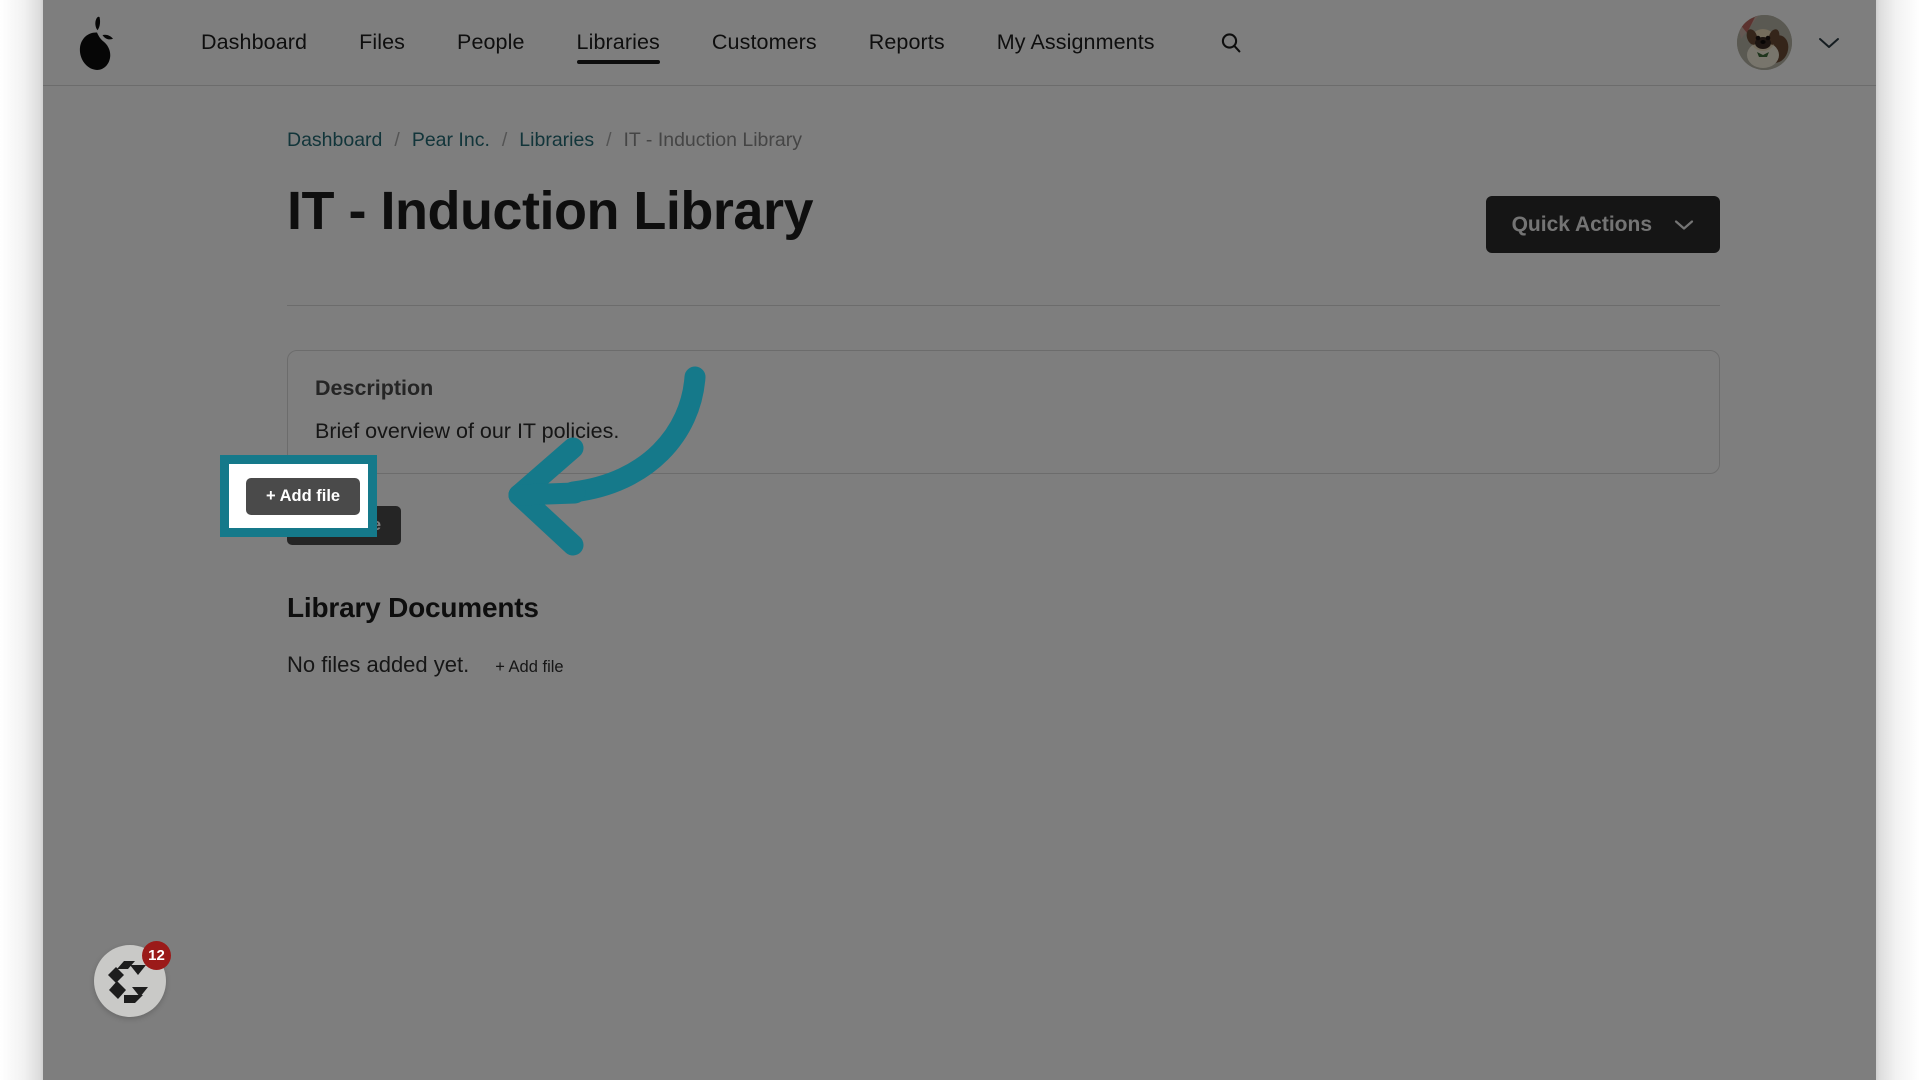 This screenshot has height=1080, width=1920. I want to click on avatar, so click(1764, 42).